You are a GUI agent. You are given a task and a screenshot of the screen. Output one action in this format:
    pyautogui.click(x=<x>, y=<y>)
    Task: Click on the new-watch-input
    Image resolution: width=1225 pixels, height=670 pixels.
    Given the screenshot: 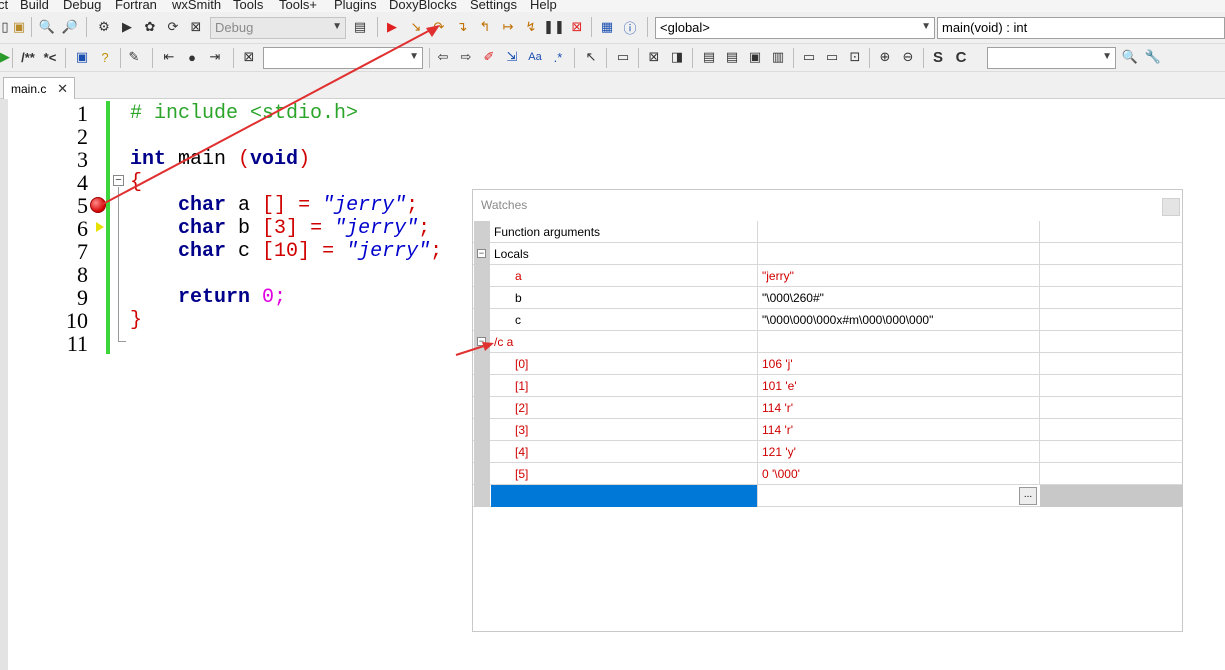 What is the action you would take?
    pyautogui.click(x=624, y=496)
    